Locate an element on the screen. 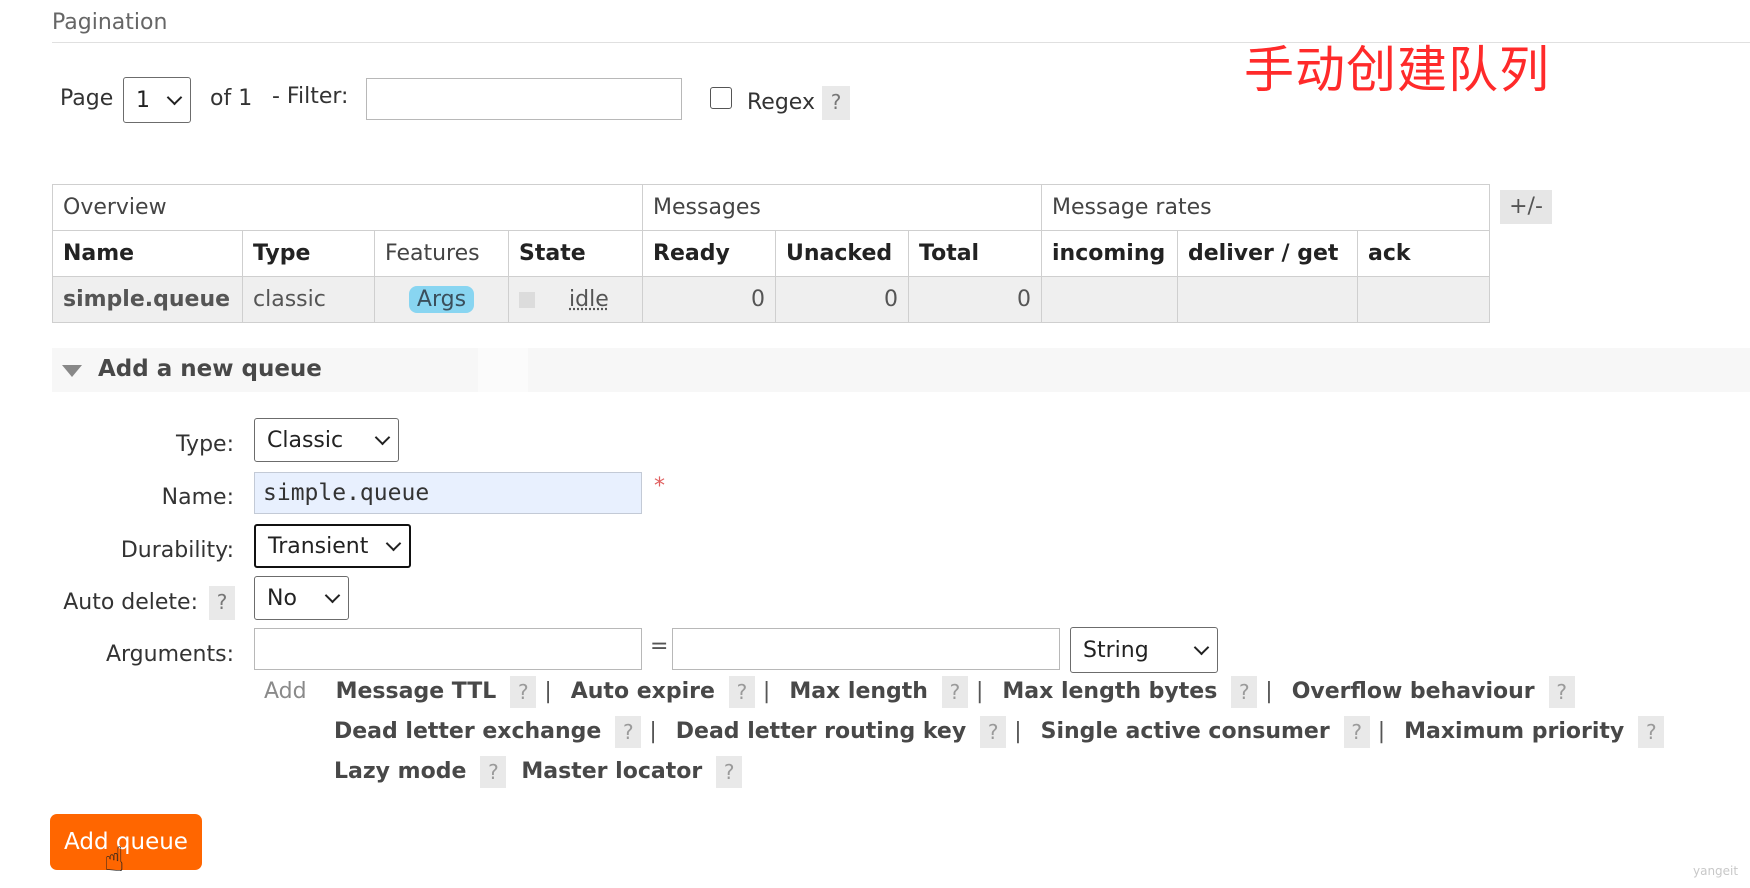 The image size is (1750, 888). table-group-header: Overview Messages Message rates is located at coordinates (771, 207).